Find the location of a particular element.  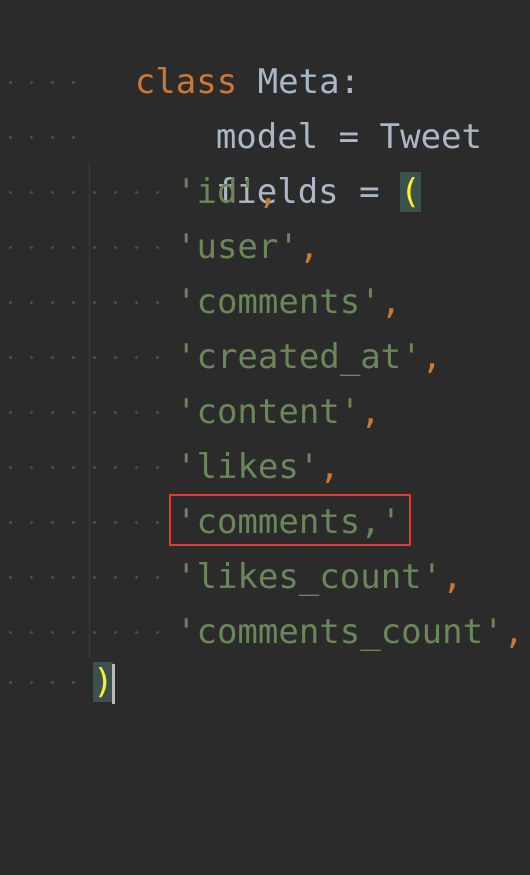

code-line-close-paren: ) is located at coordinates (57, 682).